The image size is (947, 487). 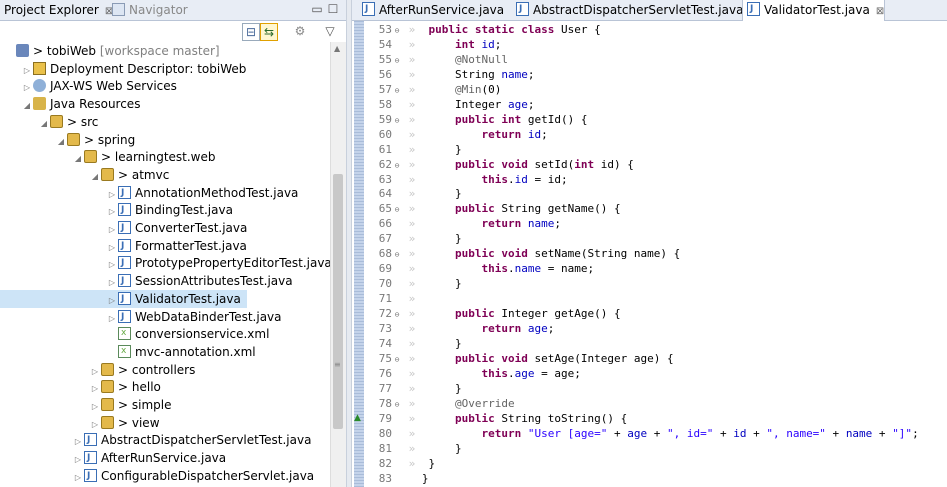 What do you see at coordinates (537, 328) in the screenshot?
I see `code-token: age` at bounding box center [537, 328].